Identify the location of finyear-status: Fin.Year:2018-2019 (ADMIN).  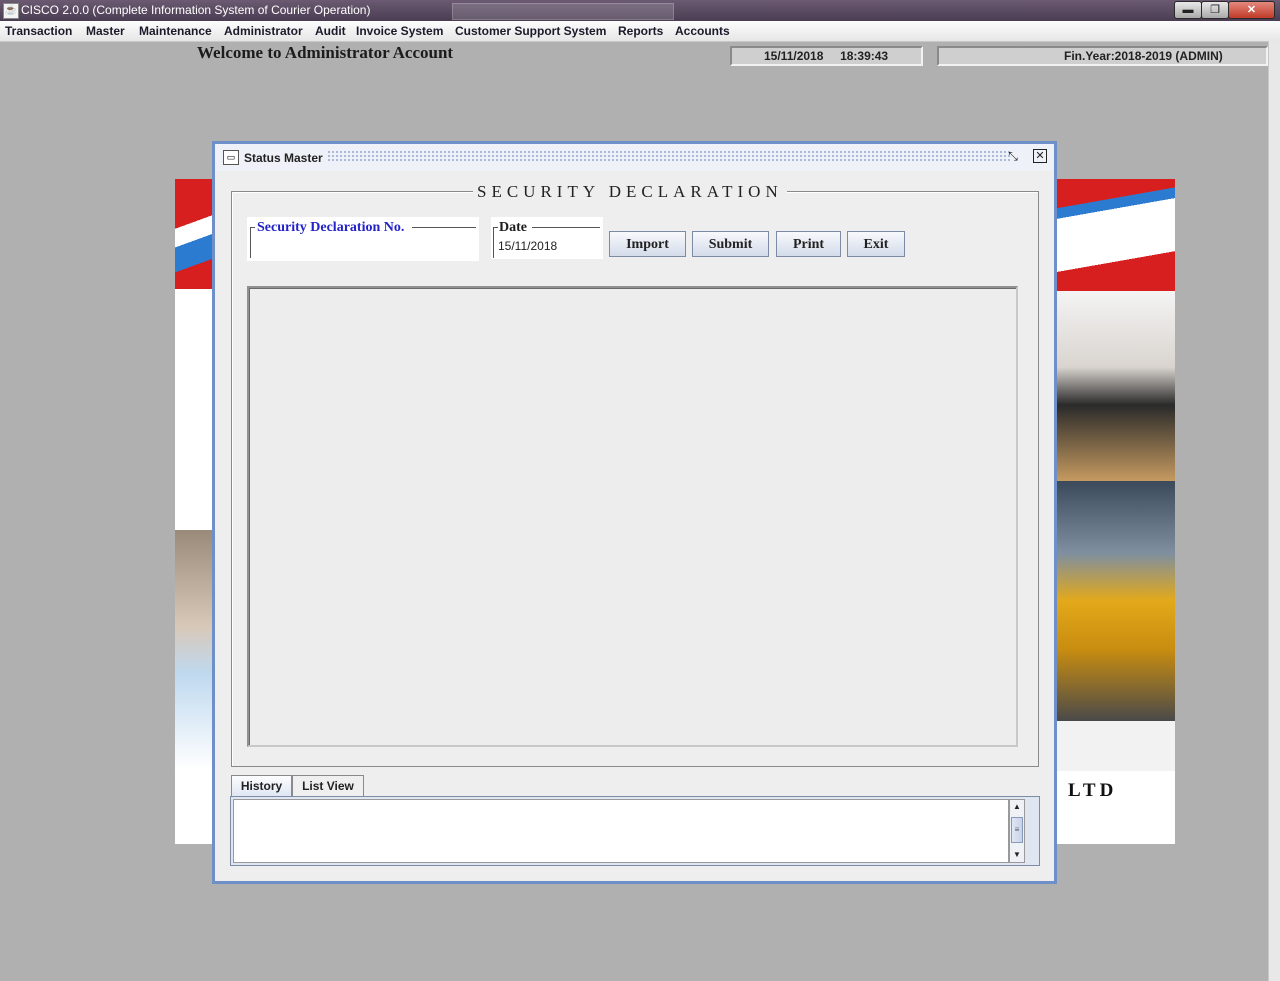
(1102, 56).